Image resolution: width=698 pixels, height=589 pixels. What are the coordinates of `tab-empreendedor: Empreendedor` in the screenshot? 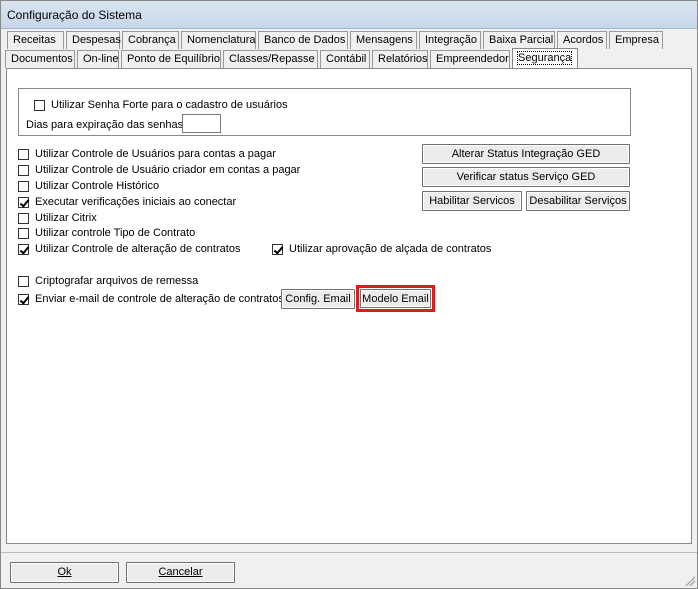 It's located at (470, 59).